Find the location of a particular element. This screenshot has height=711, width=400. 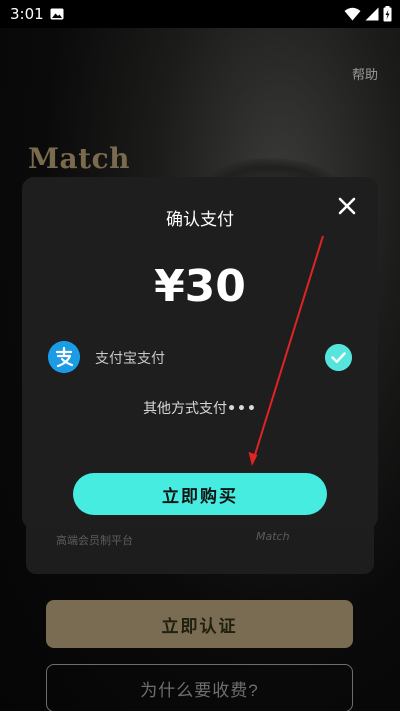

buy-now-button: 立即购买 is located at coordinates (200, 494).